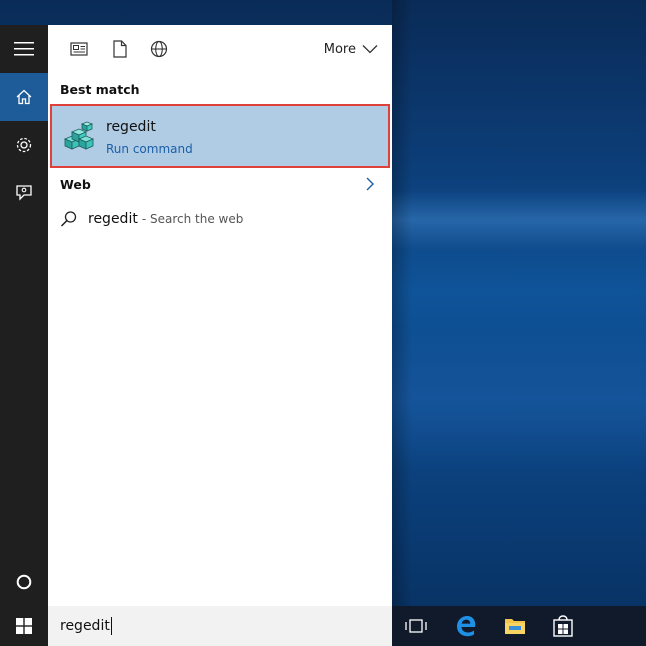  Describe the element at coordinates (68, 219) in the screenshot. I see `search-icon` at that location.